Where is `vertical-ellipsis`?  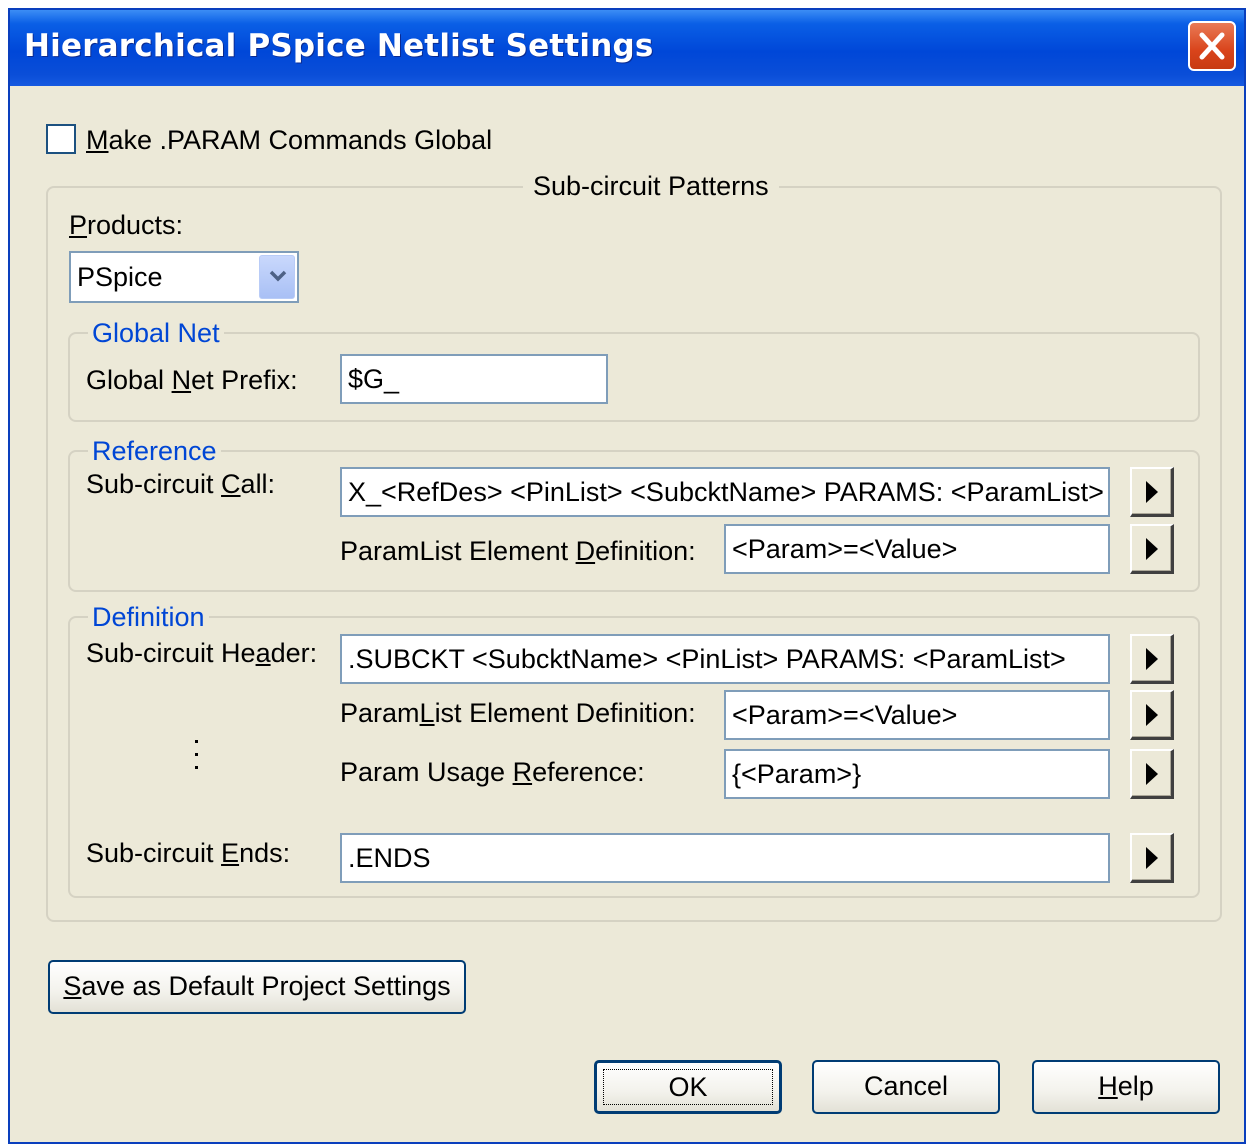
vertical-ellipsis is located at coordinates (197, 759).